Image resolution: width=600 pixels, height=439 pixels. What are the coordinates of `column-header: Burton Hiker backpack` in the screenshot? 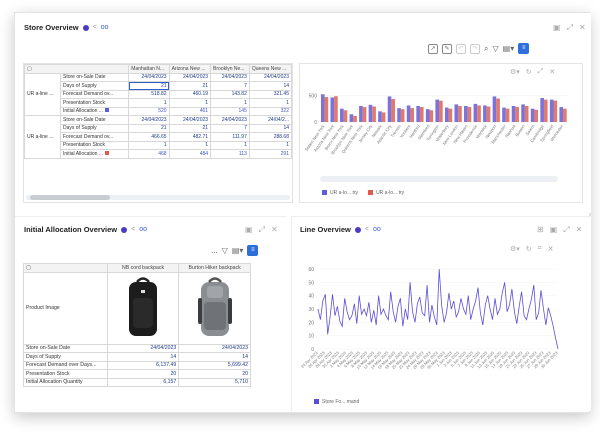 It's located at (214, 268).